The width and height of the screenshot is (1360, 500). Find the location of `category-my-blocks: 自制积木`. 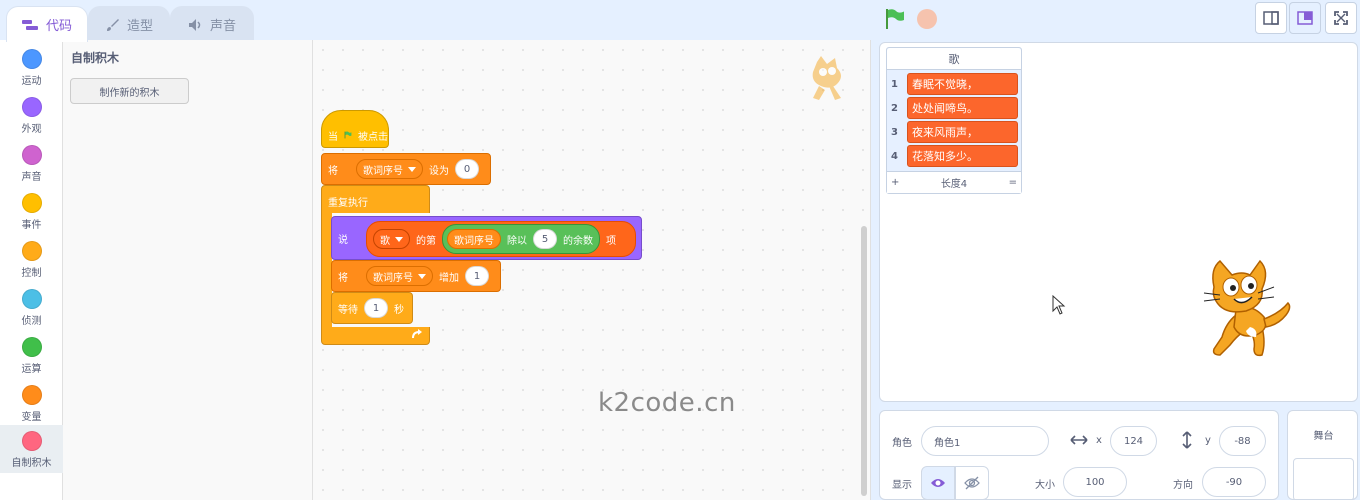

category-my-blocks: 自制积木 is located at coordinates (31, 449).